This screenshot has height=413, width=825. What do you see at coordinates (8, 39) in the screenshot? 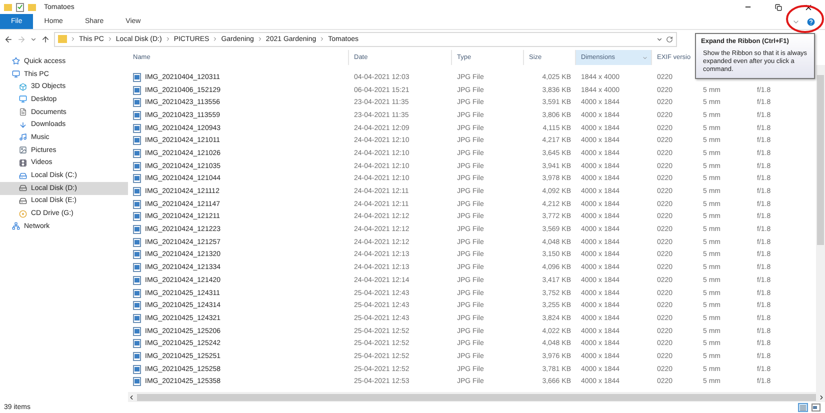
I see `back-icon` at bounding box center [8, 39].